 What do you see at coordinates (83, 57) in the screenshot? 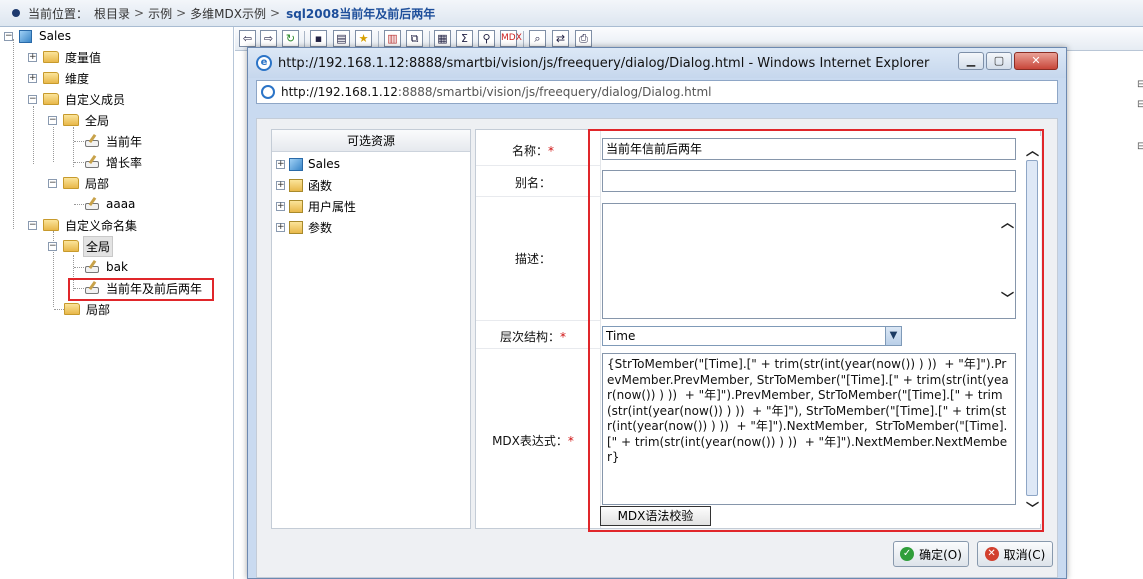
I see `tree-label: 度量值` at bounding box center [83, 57].